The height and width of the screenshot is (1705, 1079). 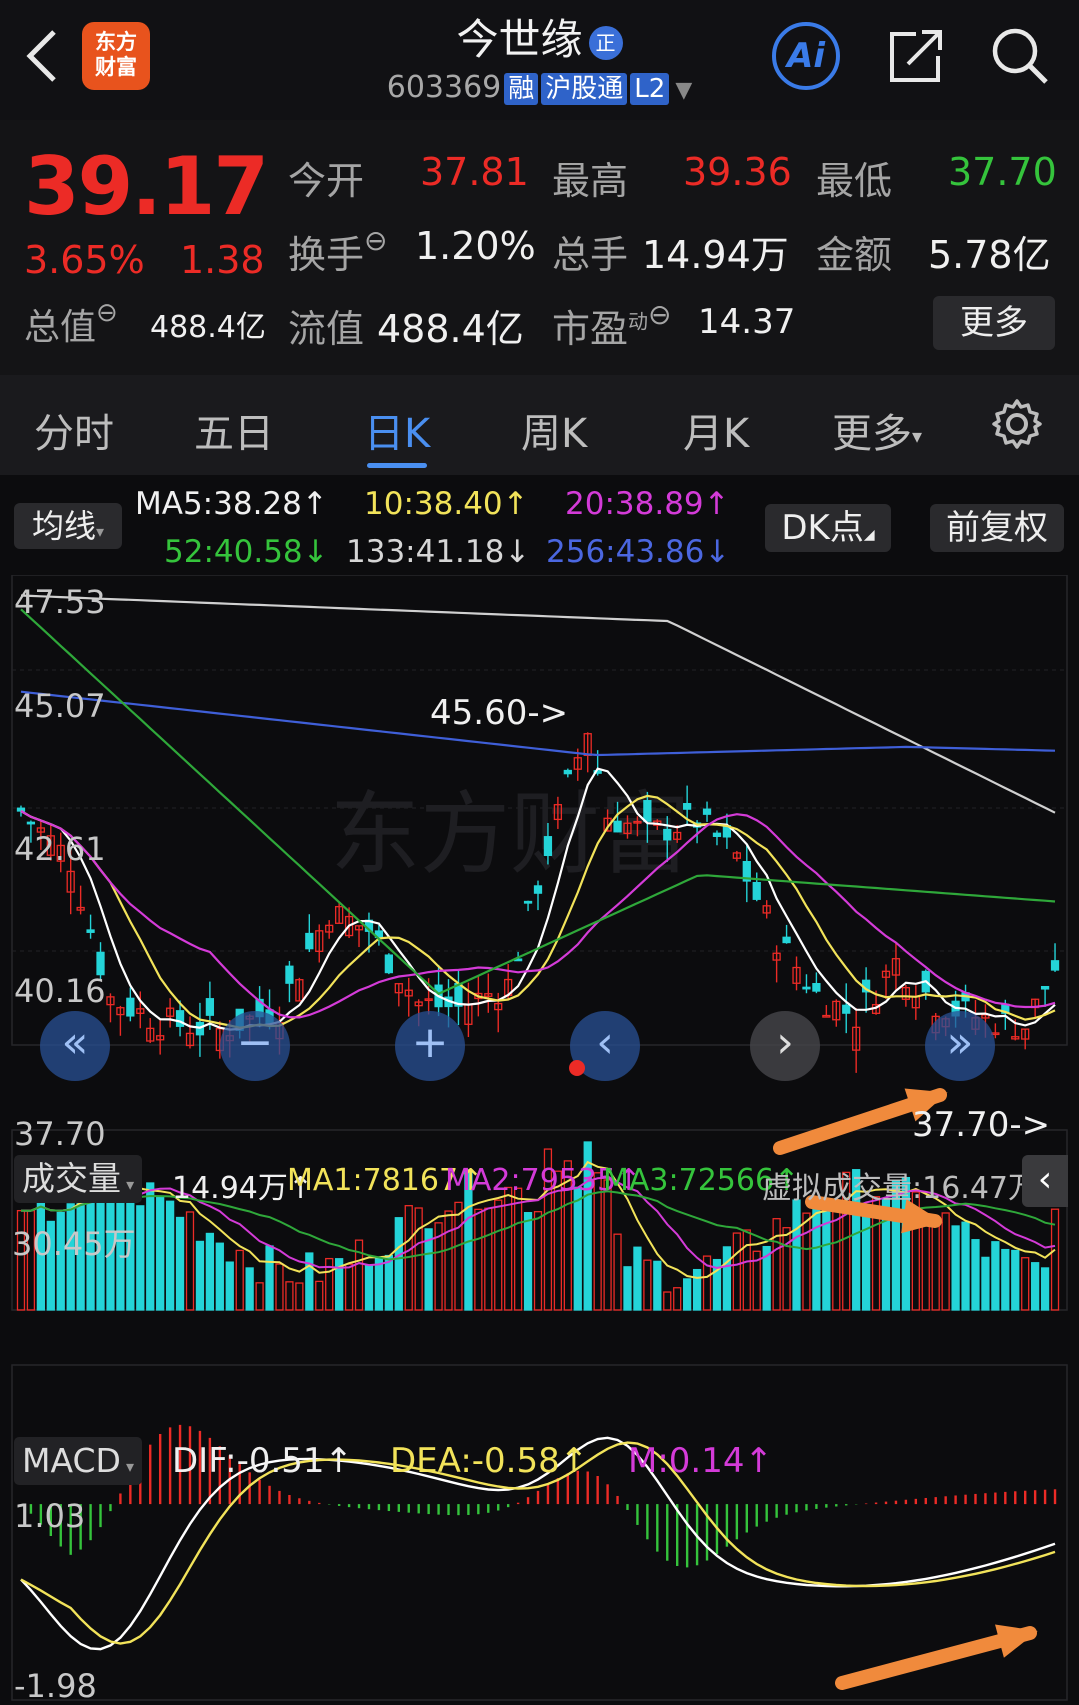 What do you see at coordinates (716, 430) in the screenshot?
I see `tab-monthly-k: 月K` at bounding box center [716, 430].